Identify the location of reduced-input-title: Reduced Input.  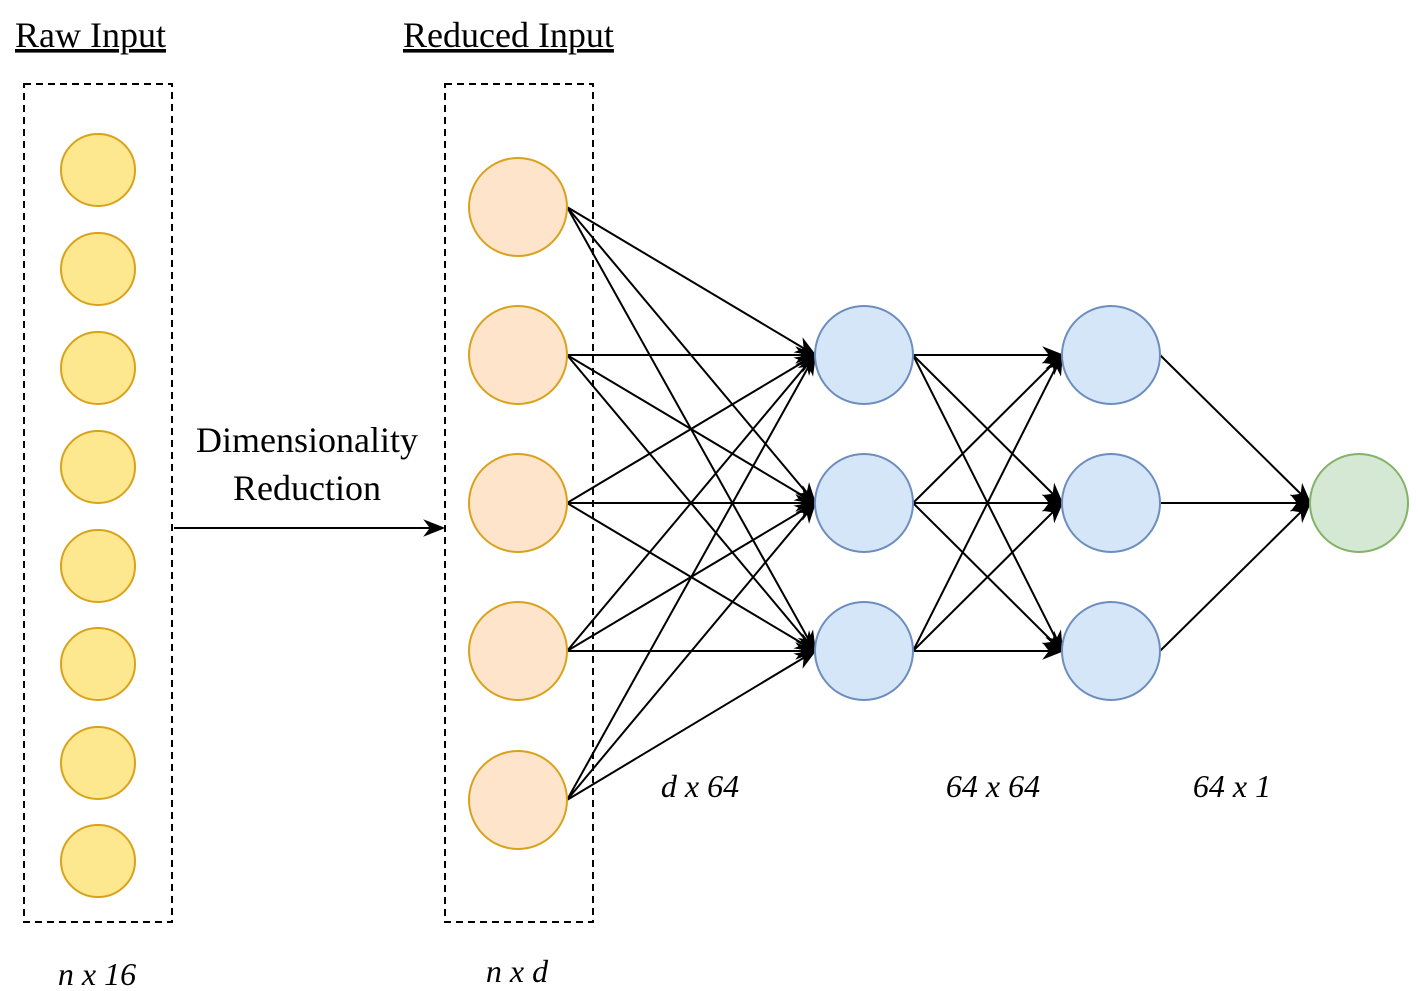
(508, 35).